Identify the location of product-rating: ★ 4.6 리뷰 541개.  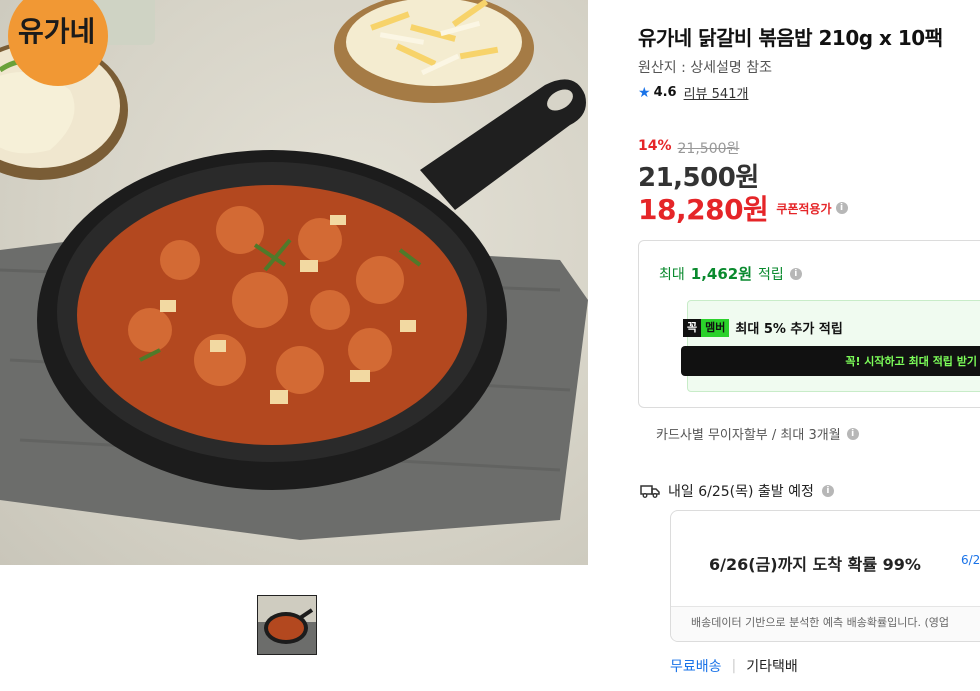
(693, 92).